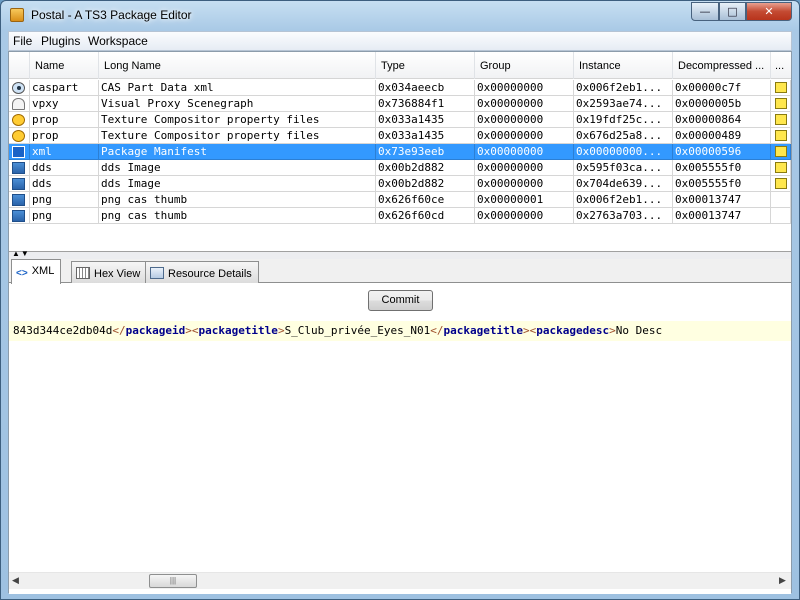  Describe the element at coordinates (18, 88) in the screenshot. I see `eye-icon` at that location.